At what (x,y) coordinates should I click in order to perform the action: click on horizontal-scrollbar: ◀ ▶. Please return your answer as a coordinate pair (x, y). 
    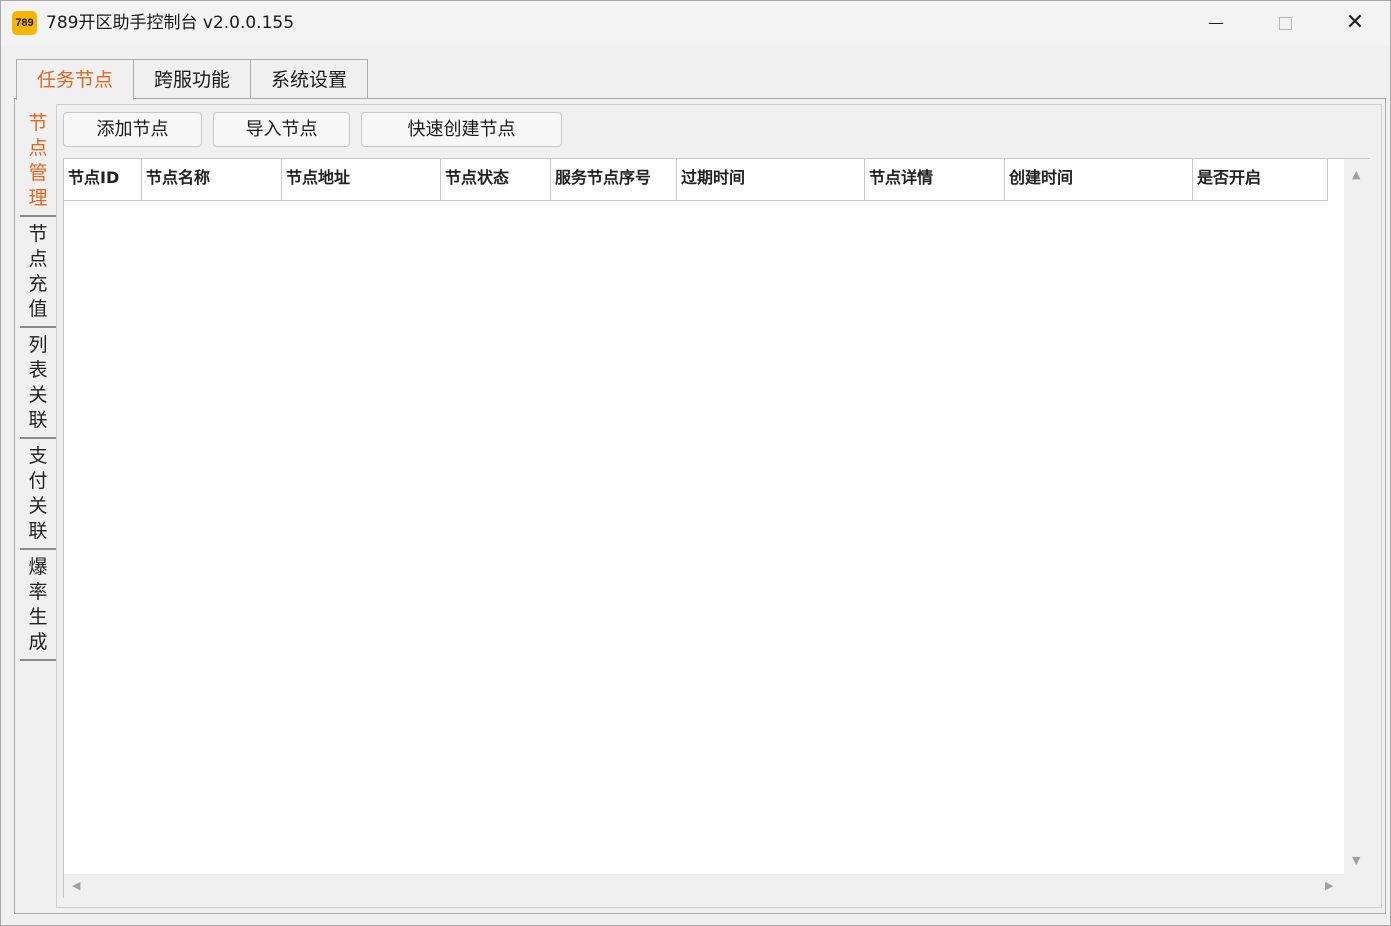
    Looking at the image, I should click on (704, 886).